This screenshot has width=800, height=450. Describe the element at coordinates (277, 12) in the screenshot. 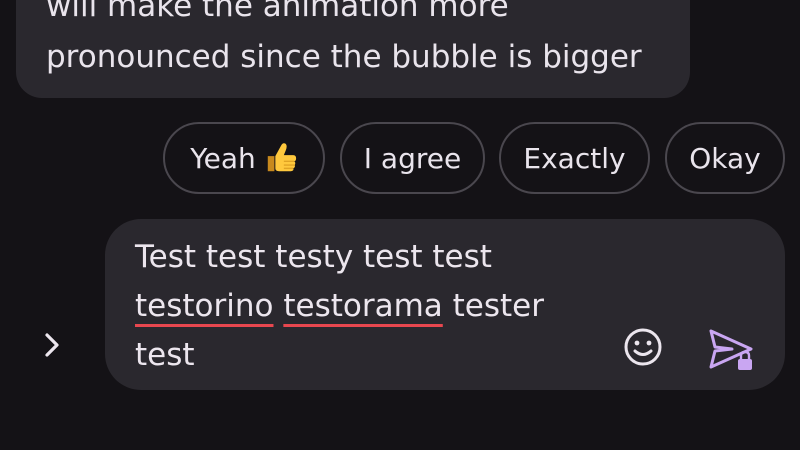

I see `message-text-line-1: will make the animation more` at that location.